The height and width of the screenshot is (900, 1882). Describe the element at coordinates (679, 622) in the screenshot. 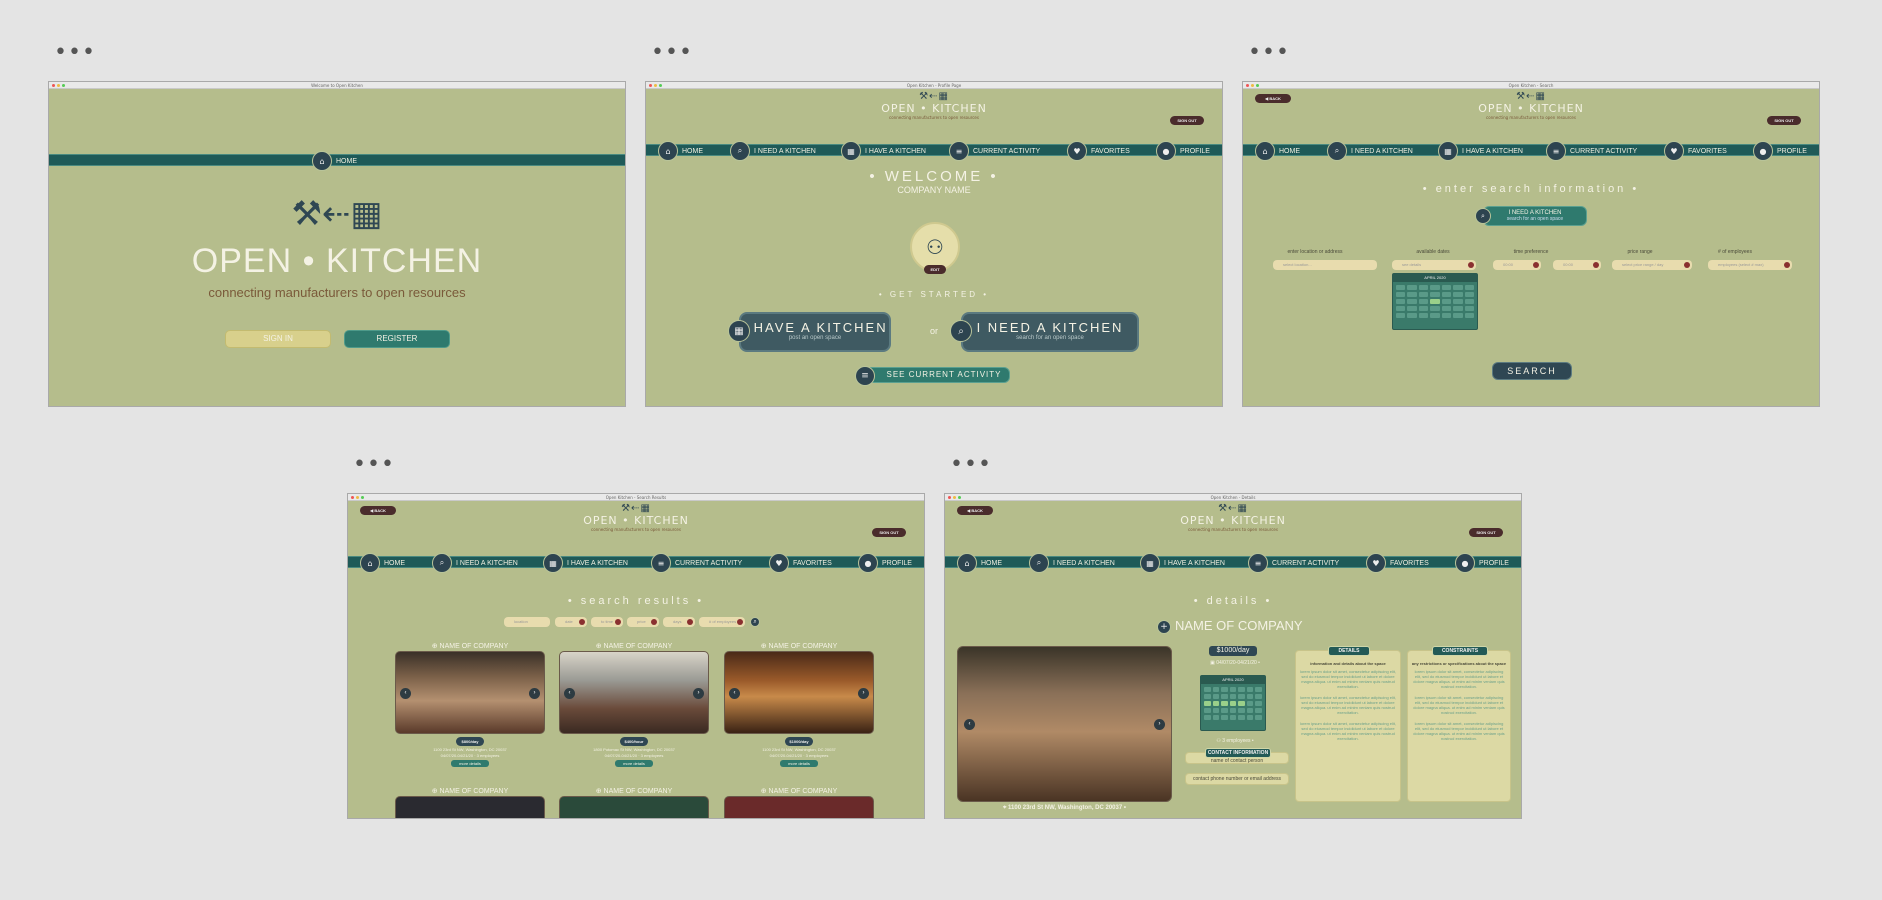

I see `filter-days: days` at that location.